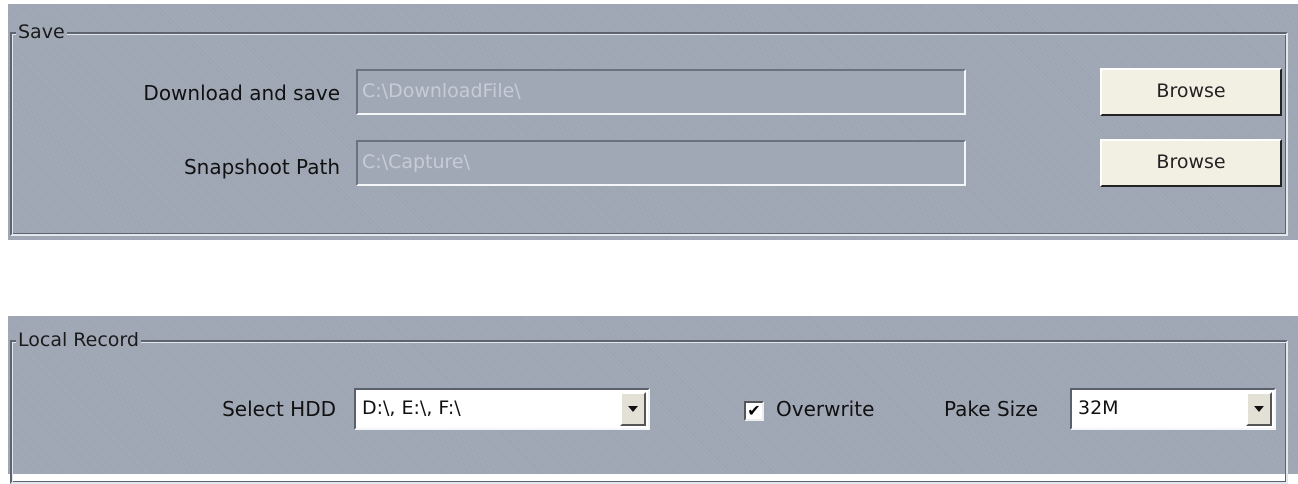 The height and width of the screenshot is (484, 1298). Describe the element at coordinates (502, 409) in the screenshot. I see `select-hdd-dropdown: D:\, E:\, F:\` at that location.